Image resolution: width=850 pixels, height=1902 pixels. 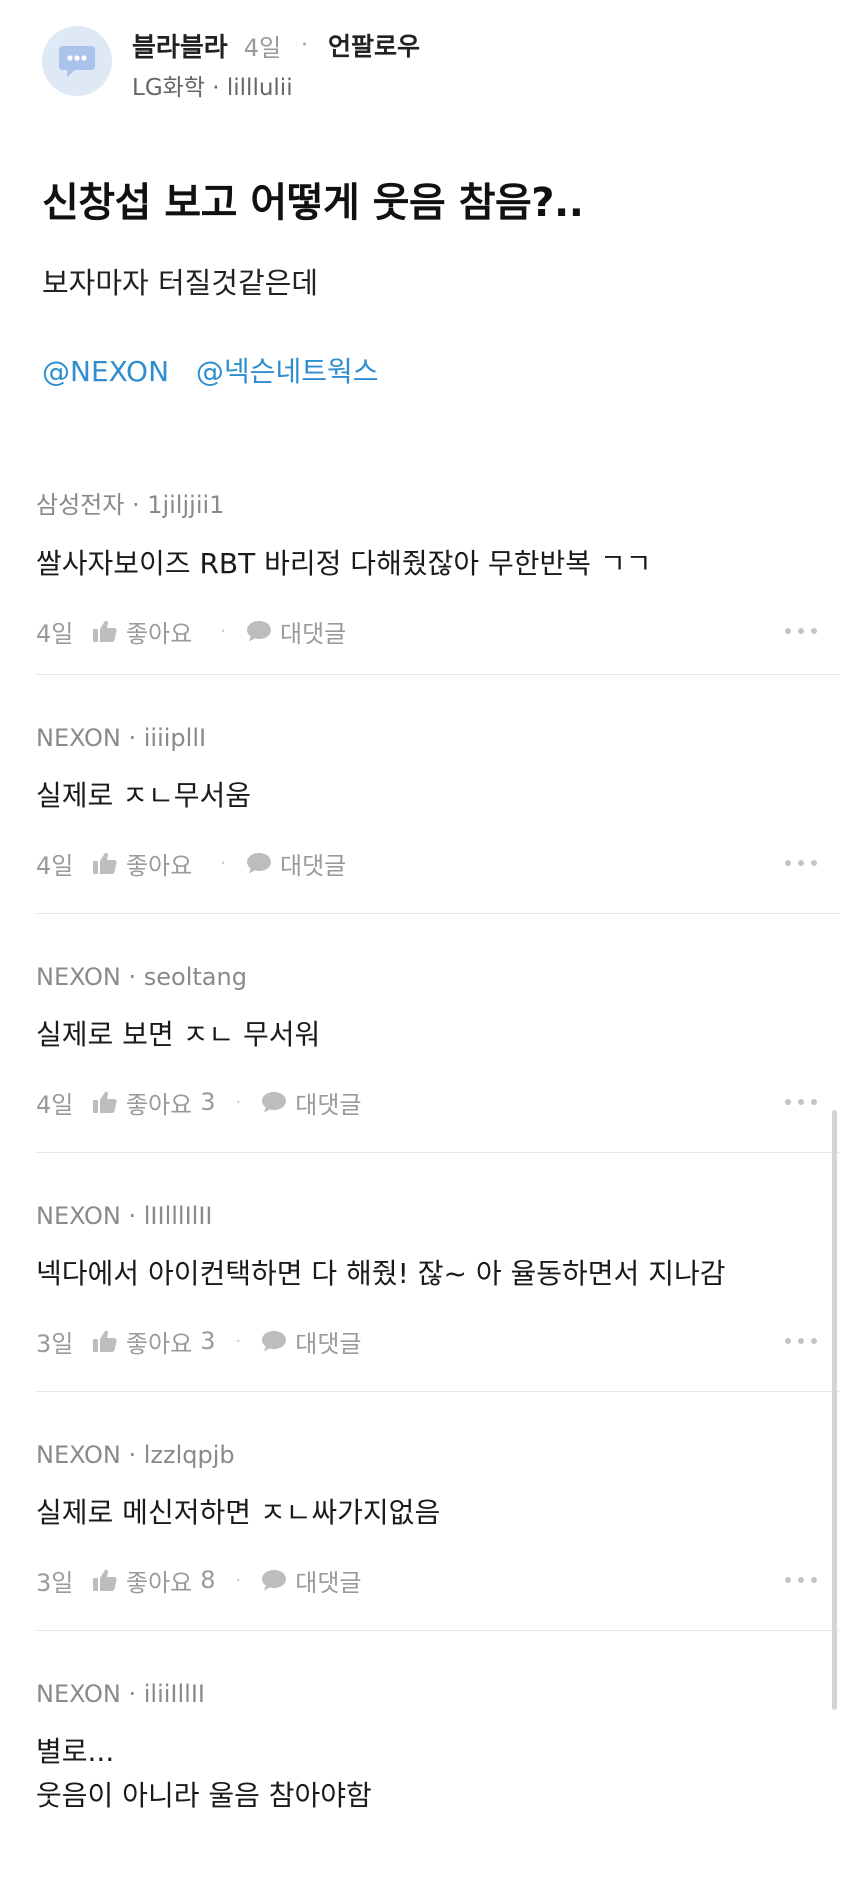 I want to click on comment-text: 실제로 메신저하면 ㅈㄴ싸가지없음, so click(x=238, y=1512).